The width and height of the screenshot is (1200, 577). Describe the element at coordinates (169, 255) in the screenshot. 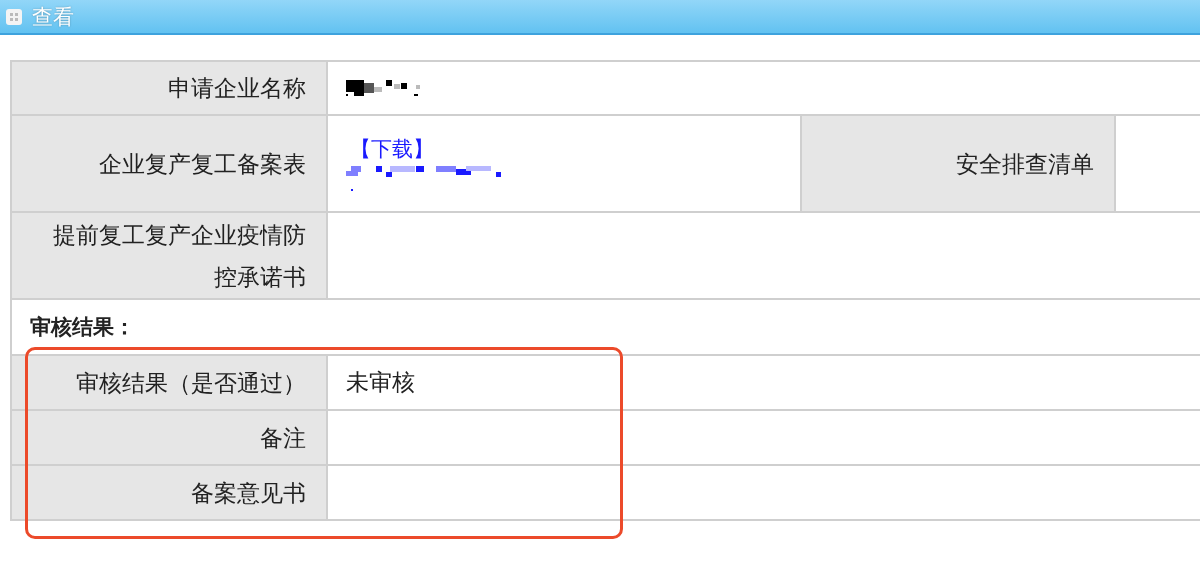

I see `field-label: 提前复工复产企业疫情防控承诺书` at that location.